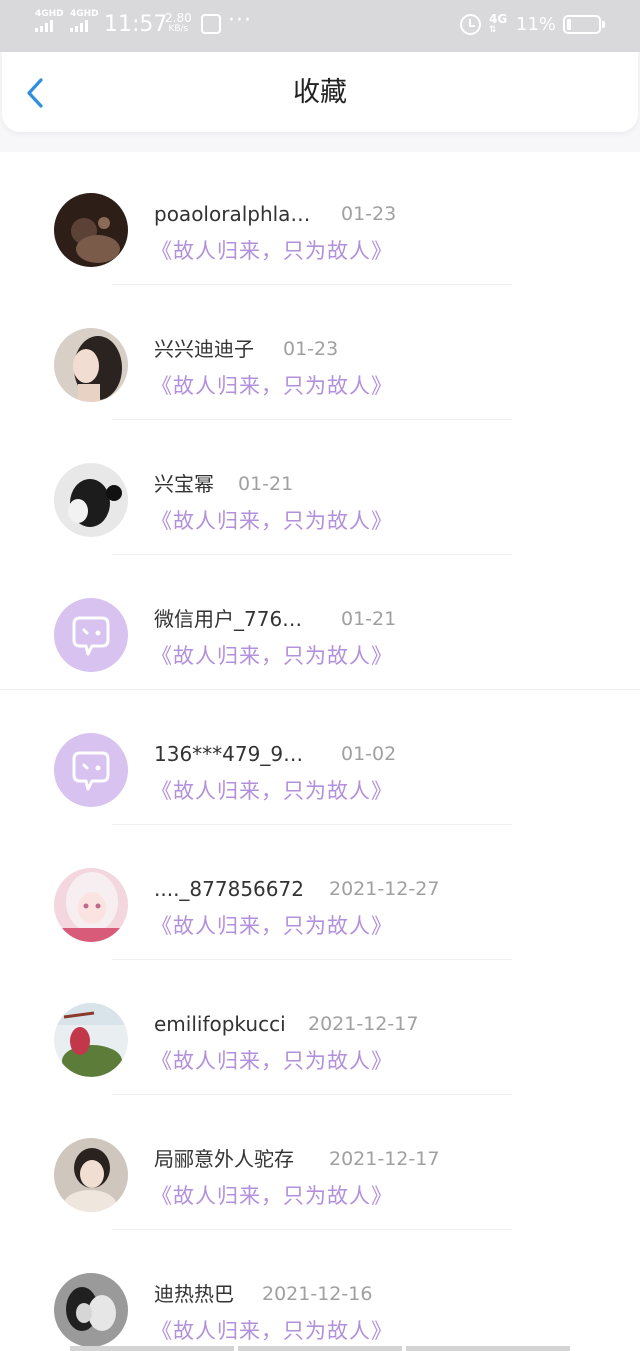 This screenshot has height=1351, width=640. Describe the element at coordinates (320, 894) in the screenshot. I see `list-item: ...._877856672 2021-12-27 《故人归来，只为故人》` at that location.